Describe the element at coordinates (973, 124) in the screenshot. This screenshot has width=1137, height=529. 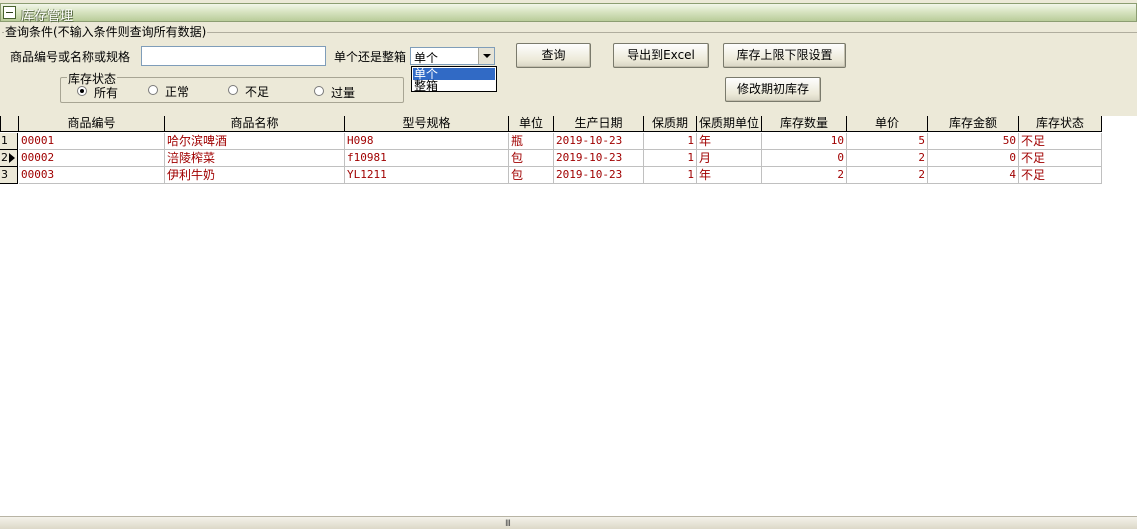
I see `column-header: 库存金额` at that location.